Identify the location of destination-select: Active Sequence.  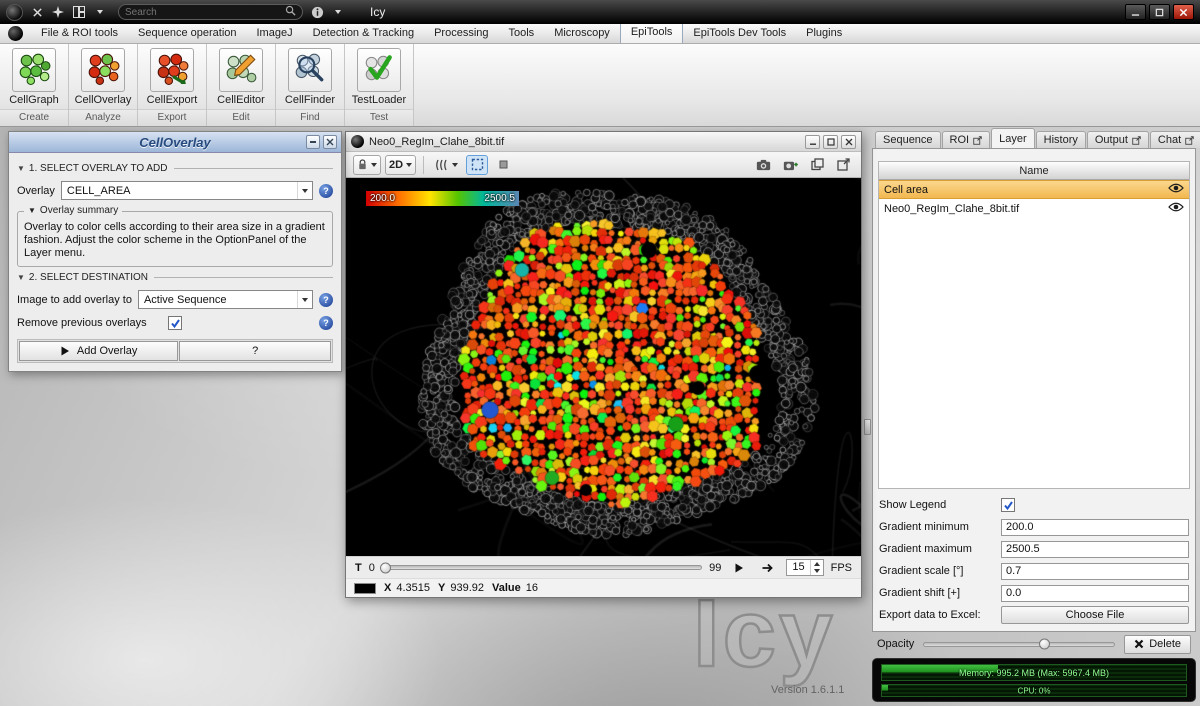
(225, 299).